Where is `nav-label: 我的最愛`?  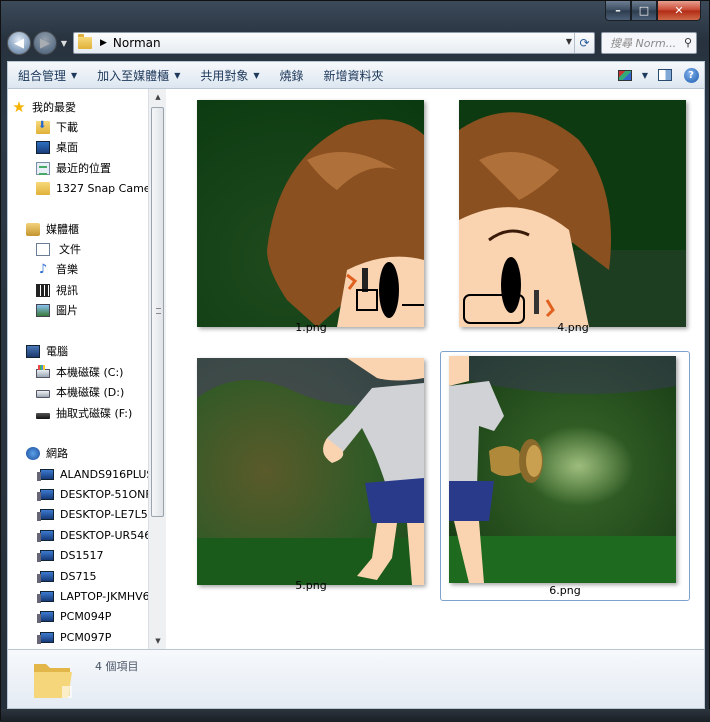
nav-label: 我的最愛 is located at coordinates (54, 107).